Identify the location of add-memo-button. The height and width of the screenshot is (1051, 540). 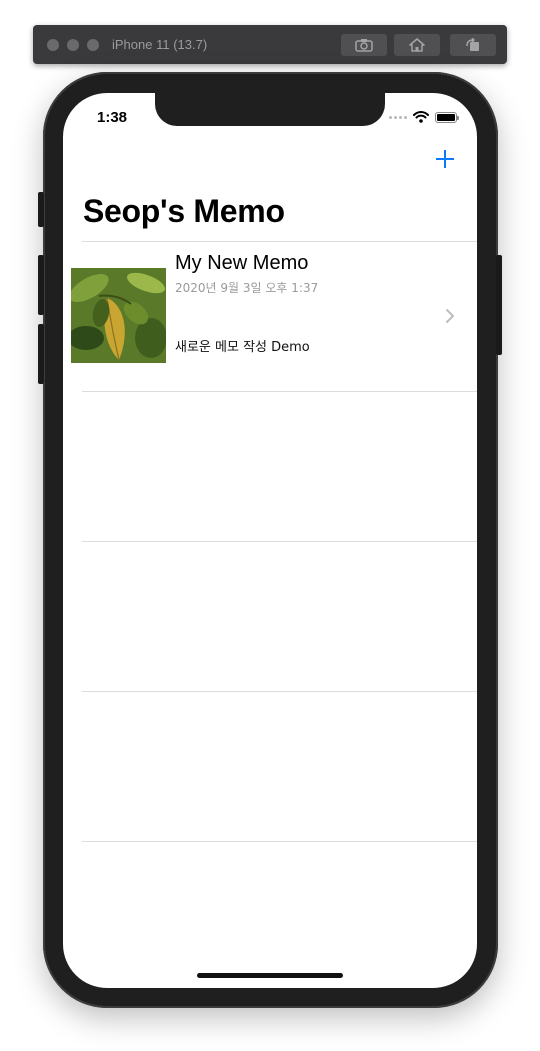
(445, 159).